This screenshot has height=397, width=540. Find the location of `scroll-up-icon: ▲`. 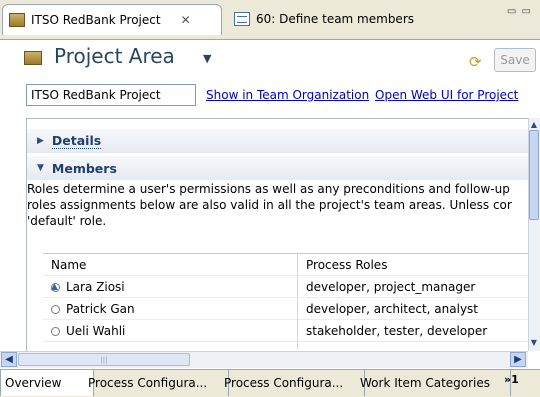

scroll-up-icon: ▲ is located at coordinates (534, 124).